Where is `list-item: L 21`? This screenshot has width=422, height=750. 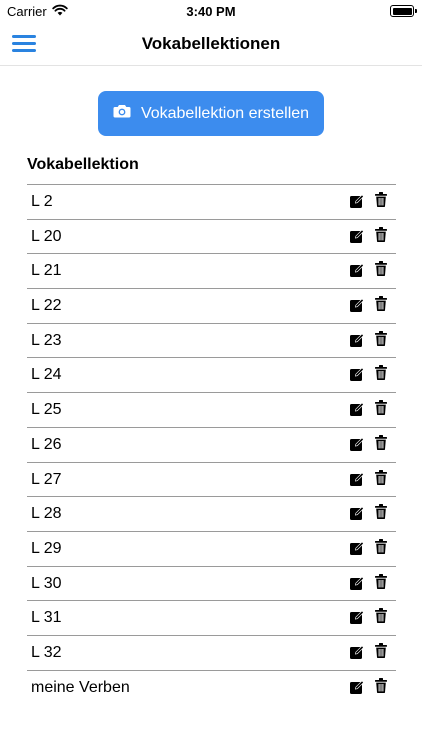 list-item: L 21 is located at coordinates (211, 270).